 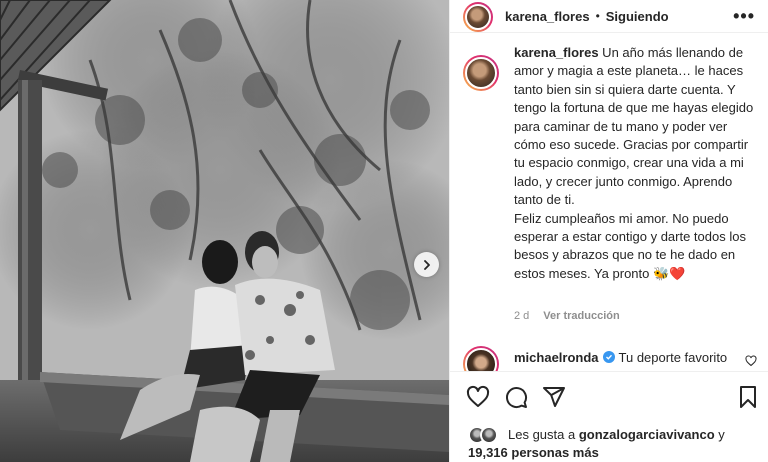 I want to click on likes-suffix: y, so click(x=719, y=434).